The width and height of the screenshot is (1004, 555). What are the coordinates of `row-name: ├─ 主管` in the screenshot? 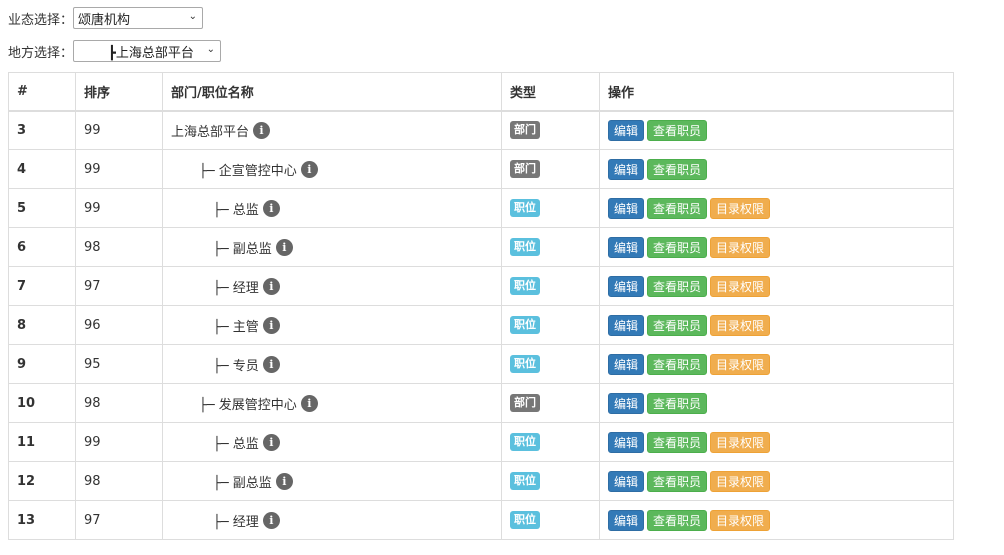 It's located at (236, 327).